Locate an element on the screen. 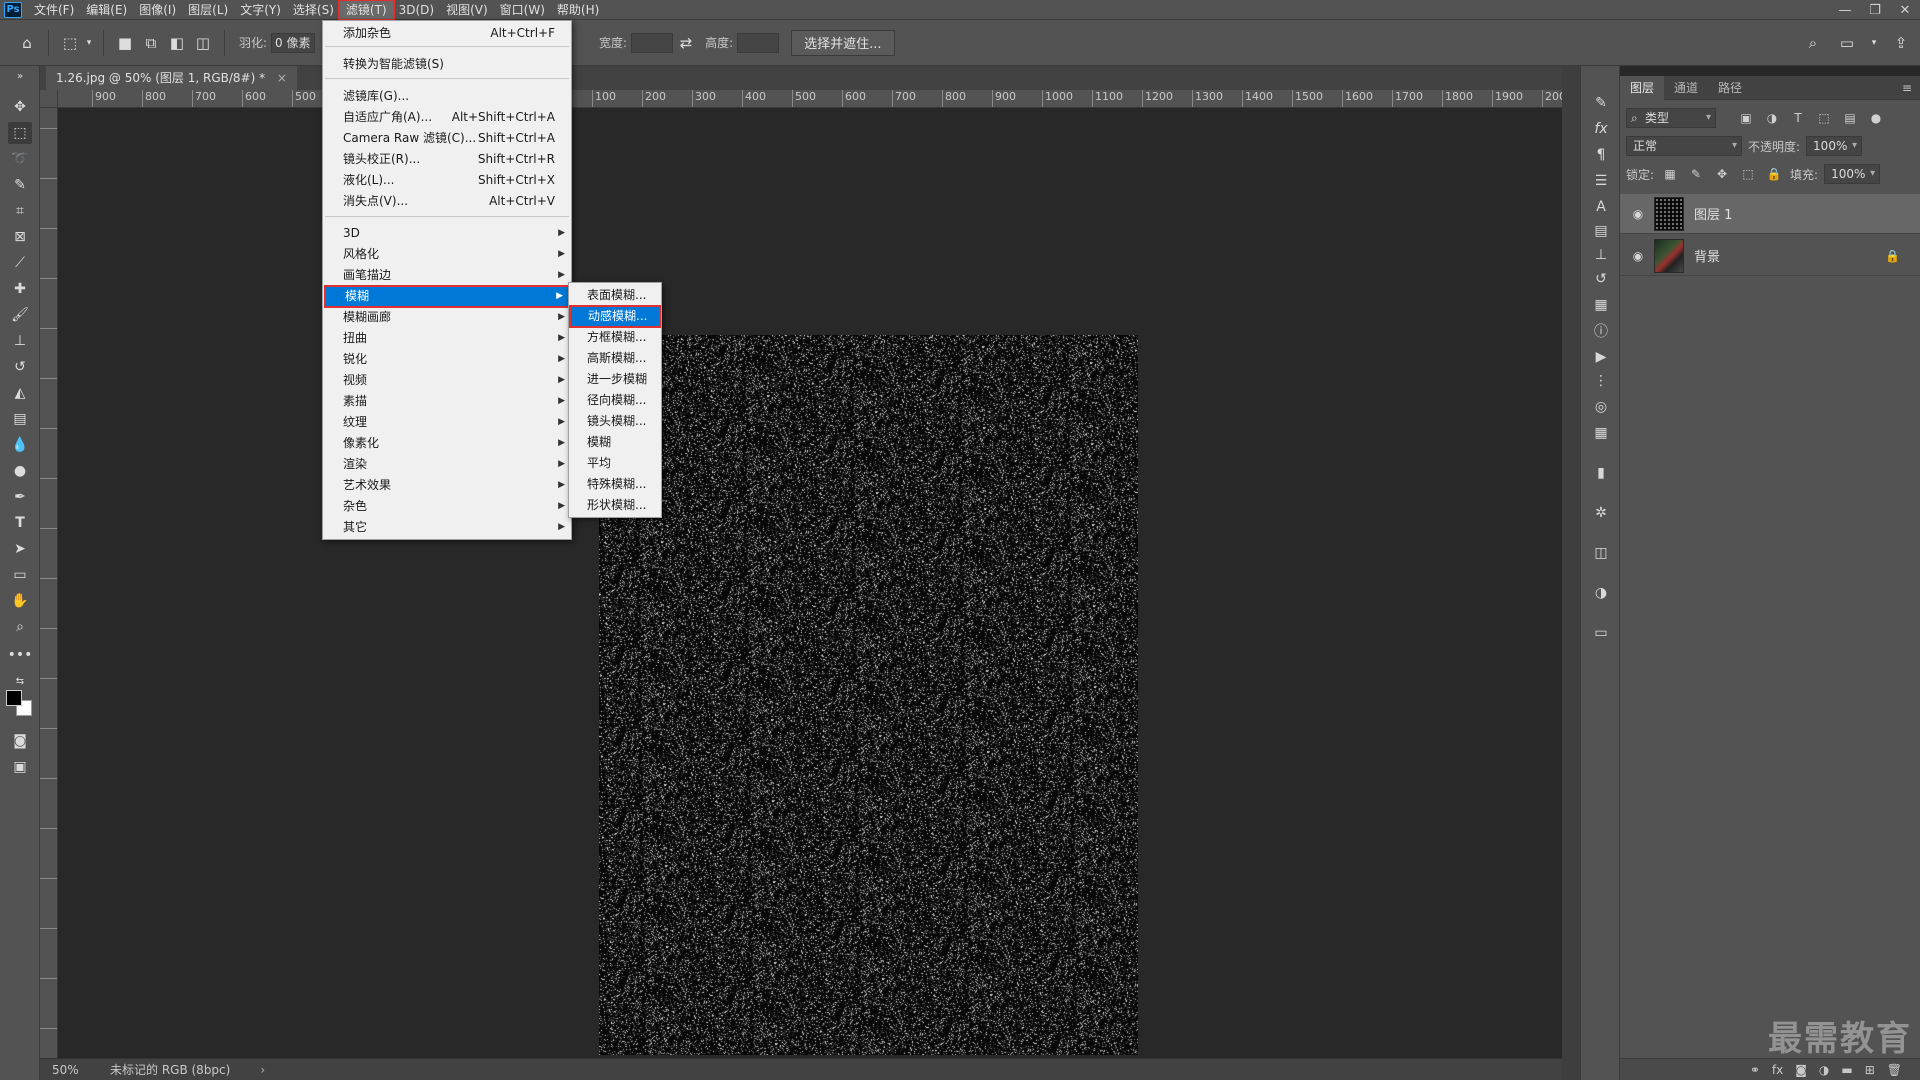 The width and height of the screenshot is (1920, 1080). swap-colors-icon: ⇆ is located at coordinates (20, 681).